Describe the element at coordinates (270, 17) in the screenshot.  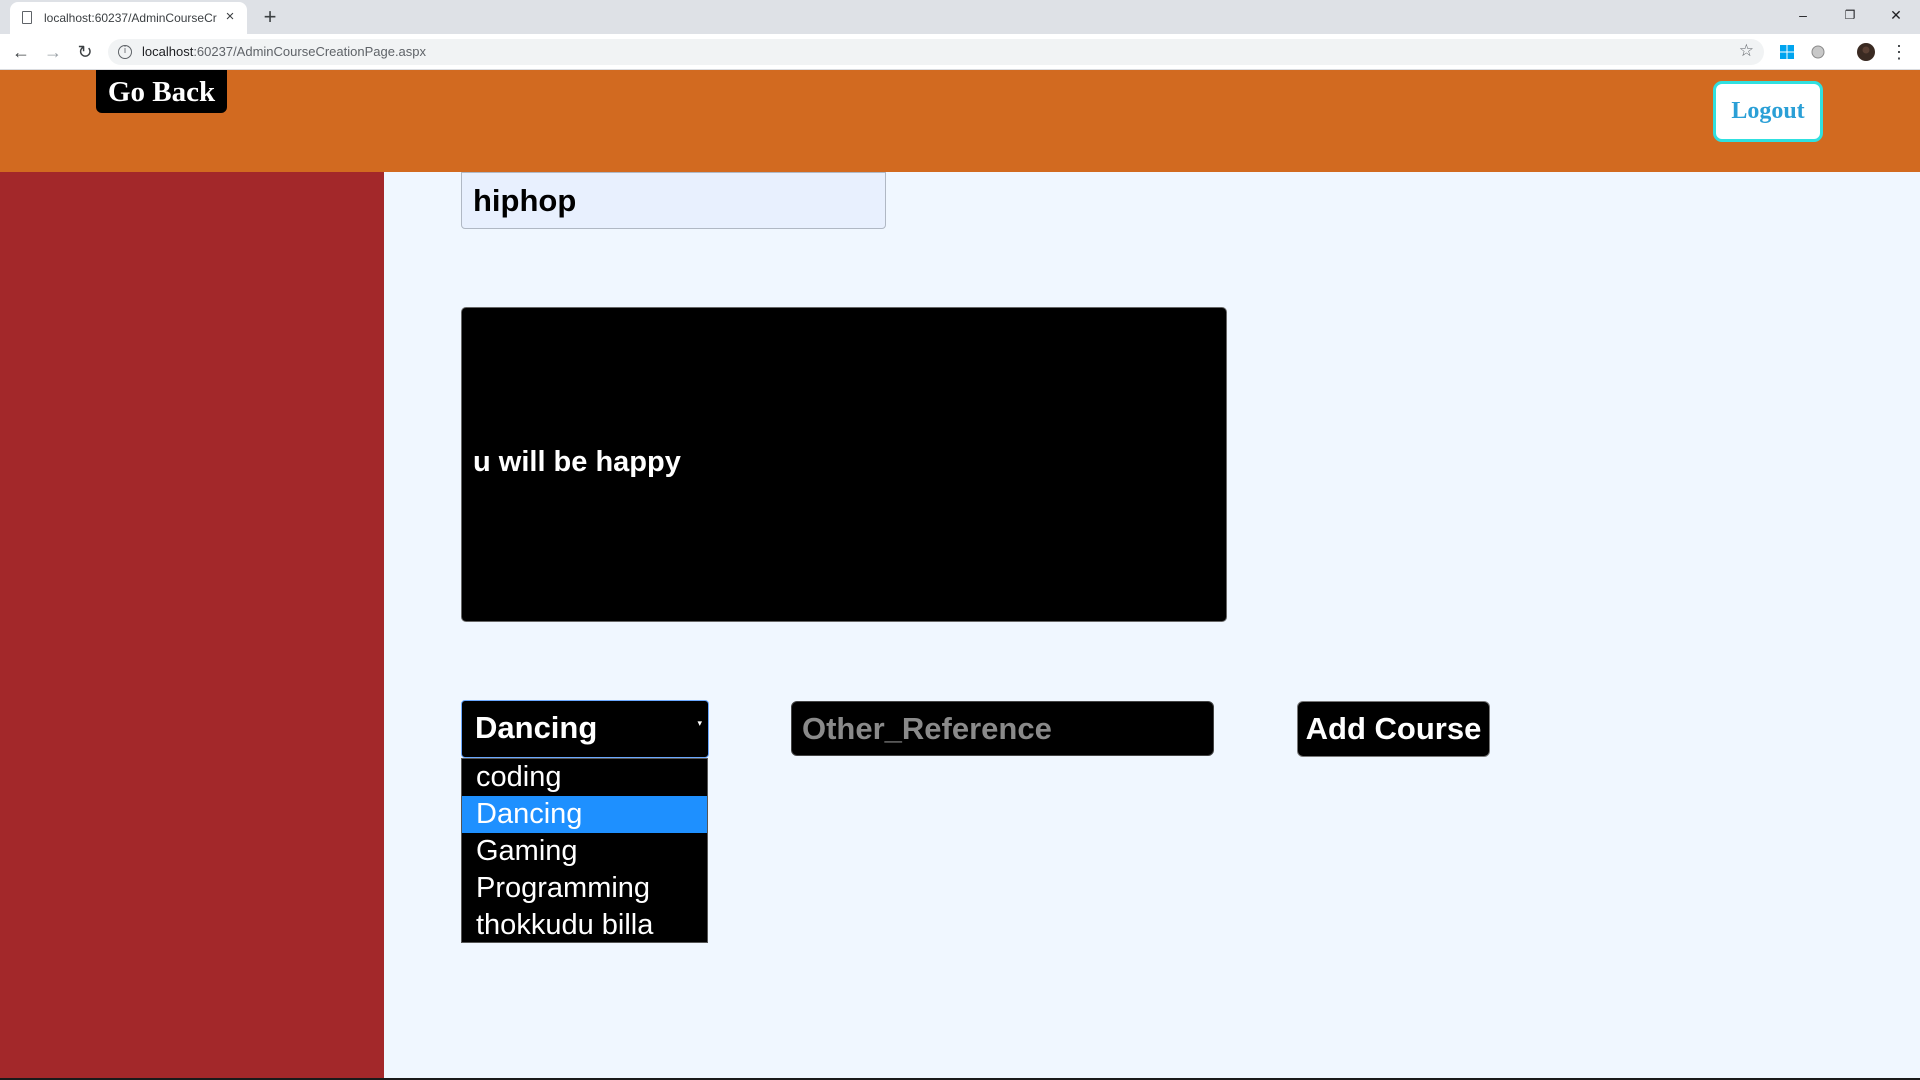
I see `new-tab-icon: +` at that location.